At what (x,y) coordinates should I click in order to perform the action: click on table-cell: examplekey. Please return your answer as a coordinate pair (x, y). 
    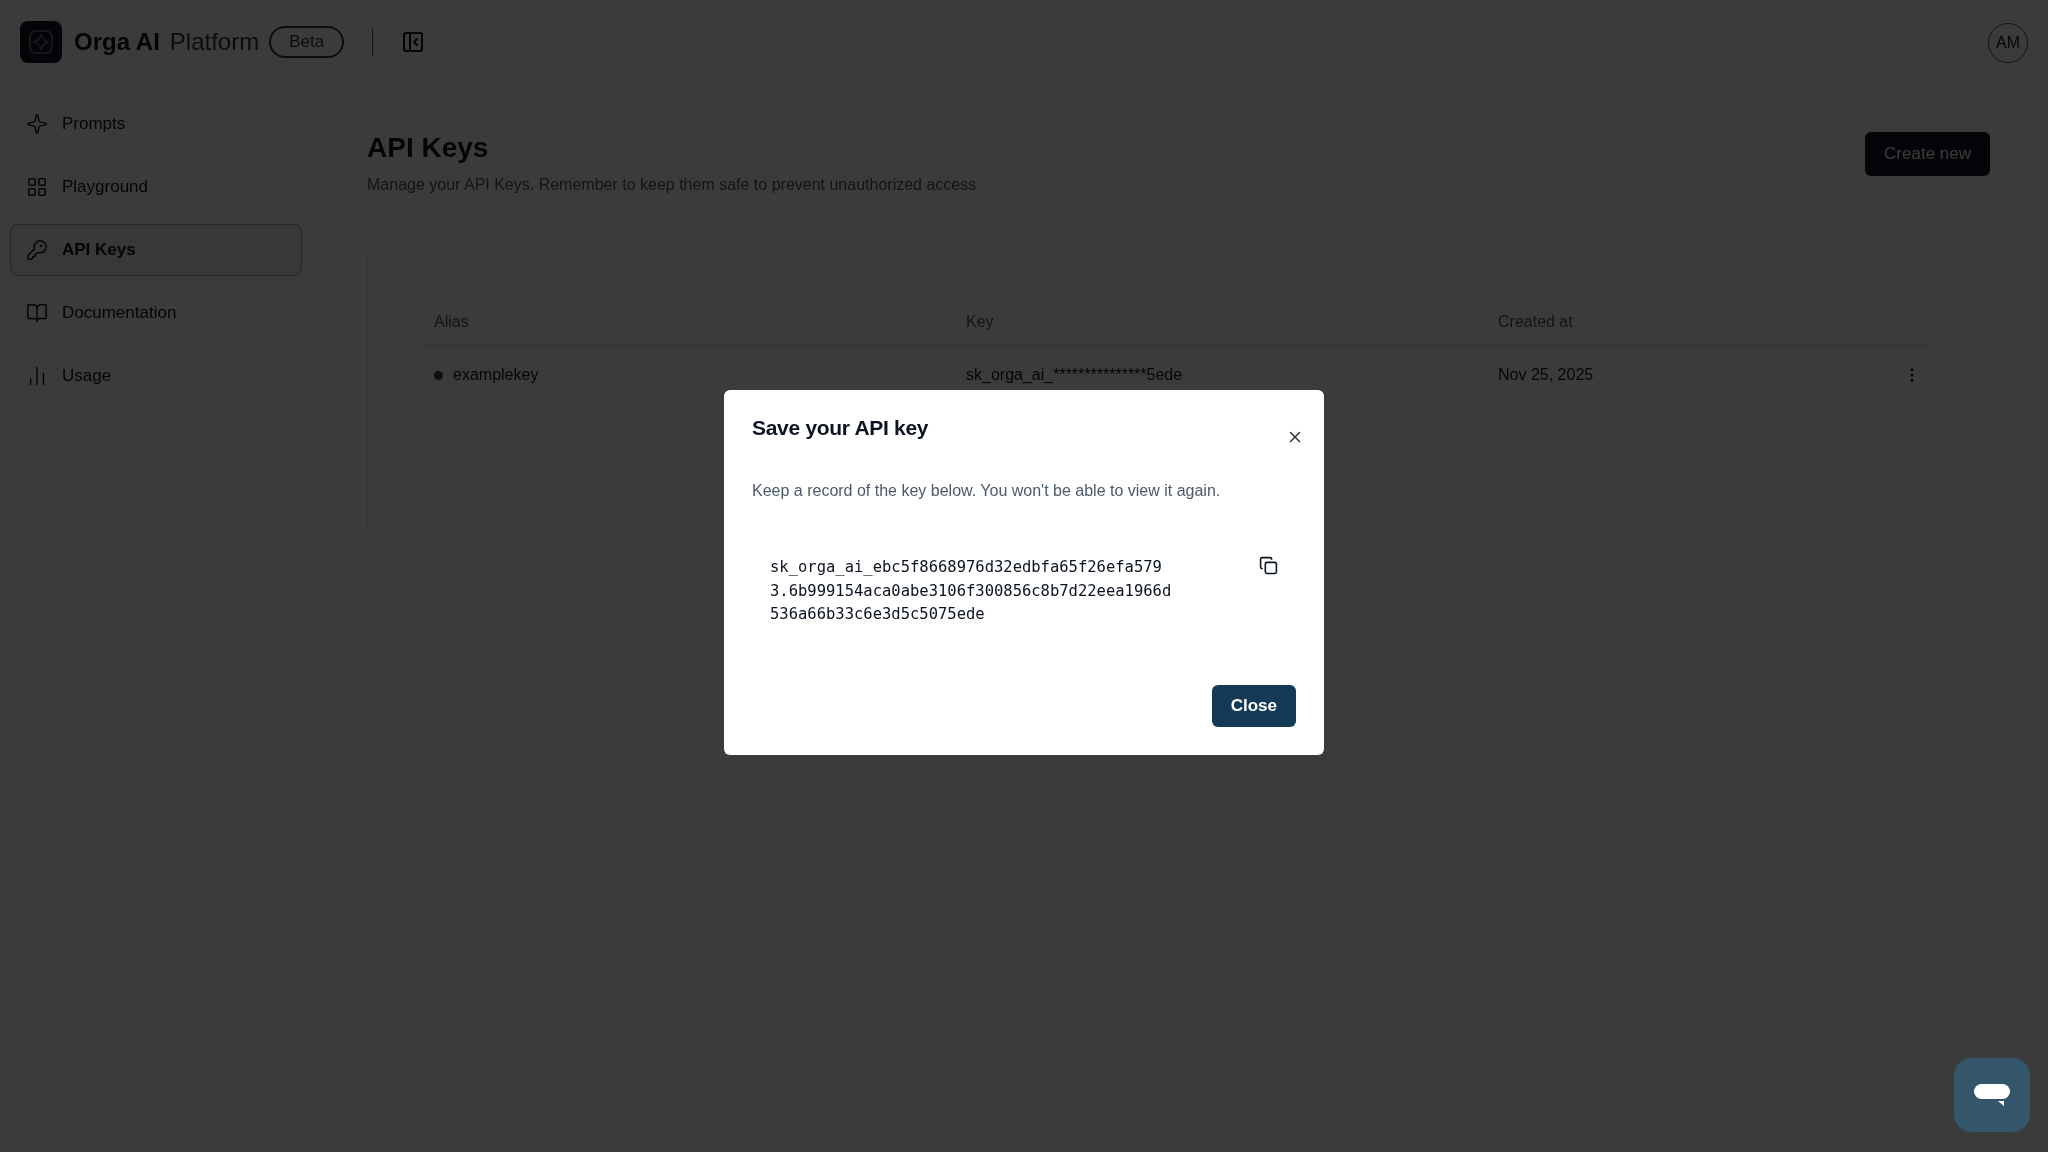
    Looking at the image, I should click on (496, 375).